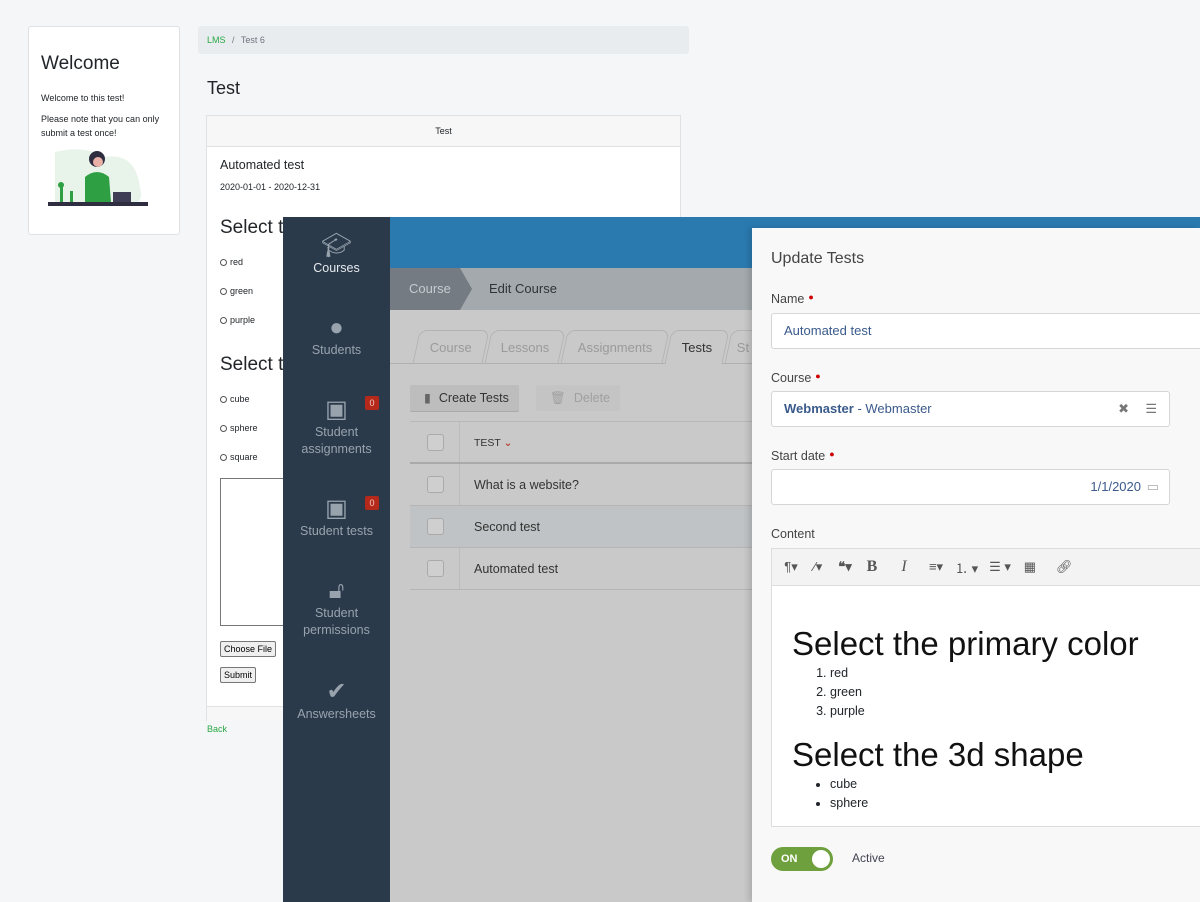  Describe the element at coordinates (581, 569) in the screenshot. I see `table-row: Automated test` at that location.